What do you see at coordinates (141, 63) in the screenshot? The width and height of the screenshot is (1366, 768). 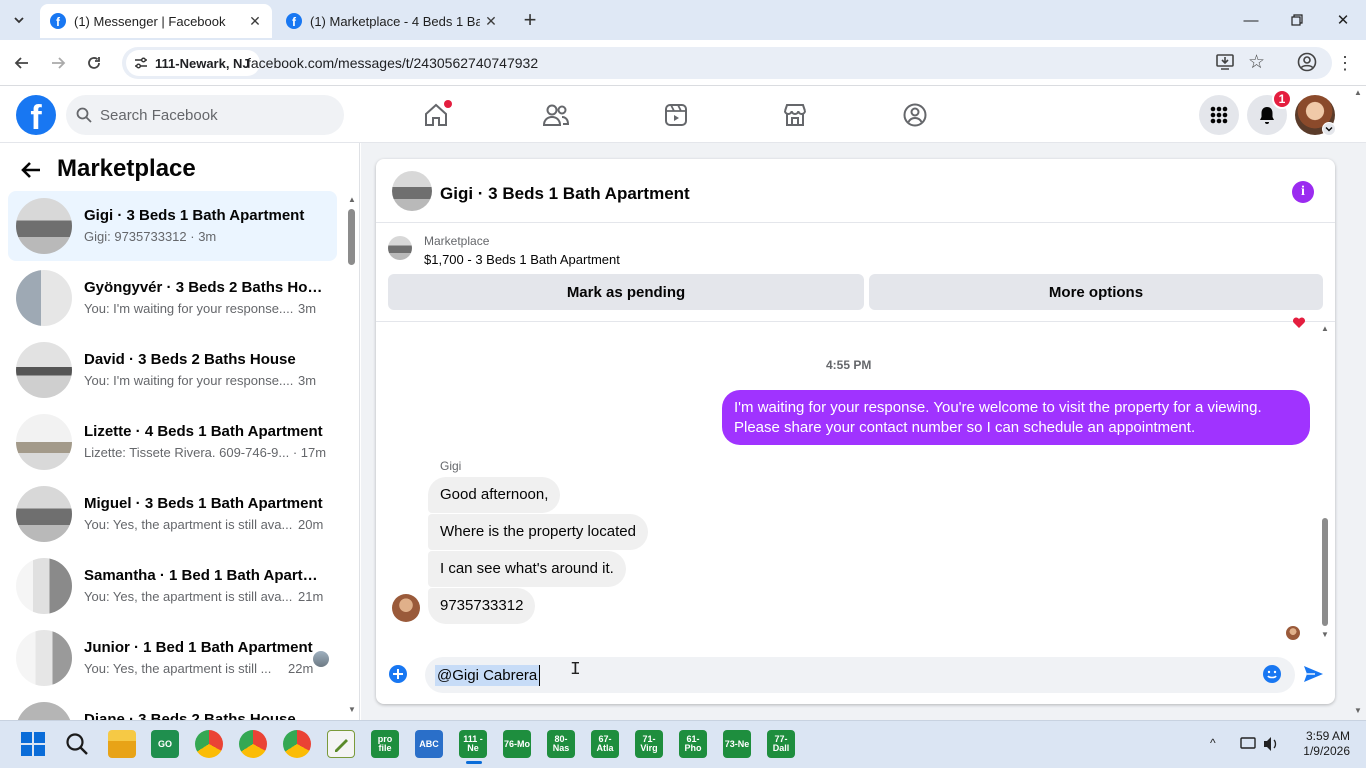 I see `tune-icon` at bounding box center [141, 63].